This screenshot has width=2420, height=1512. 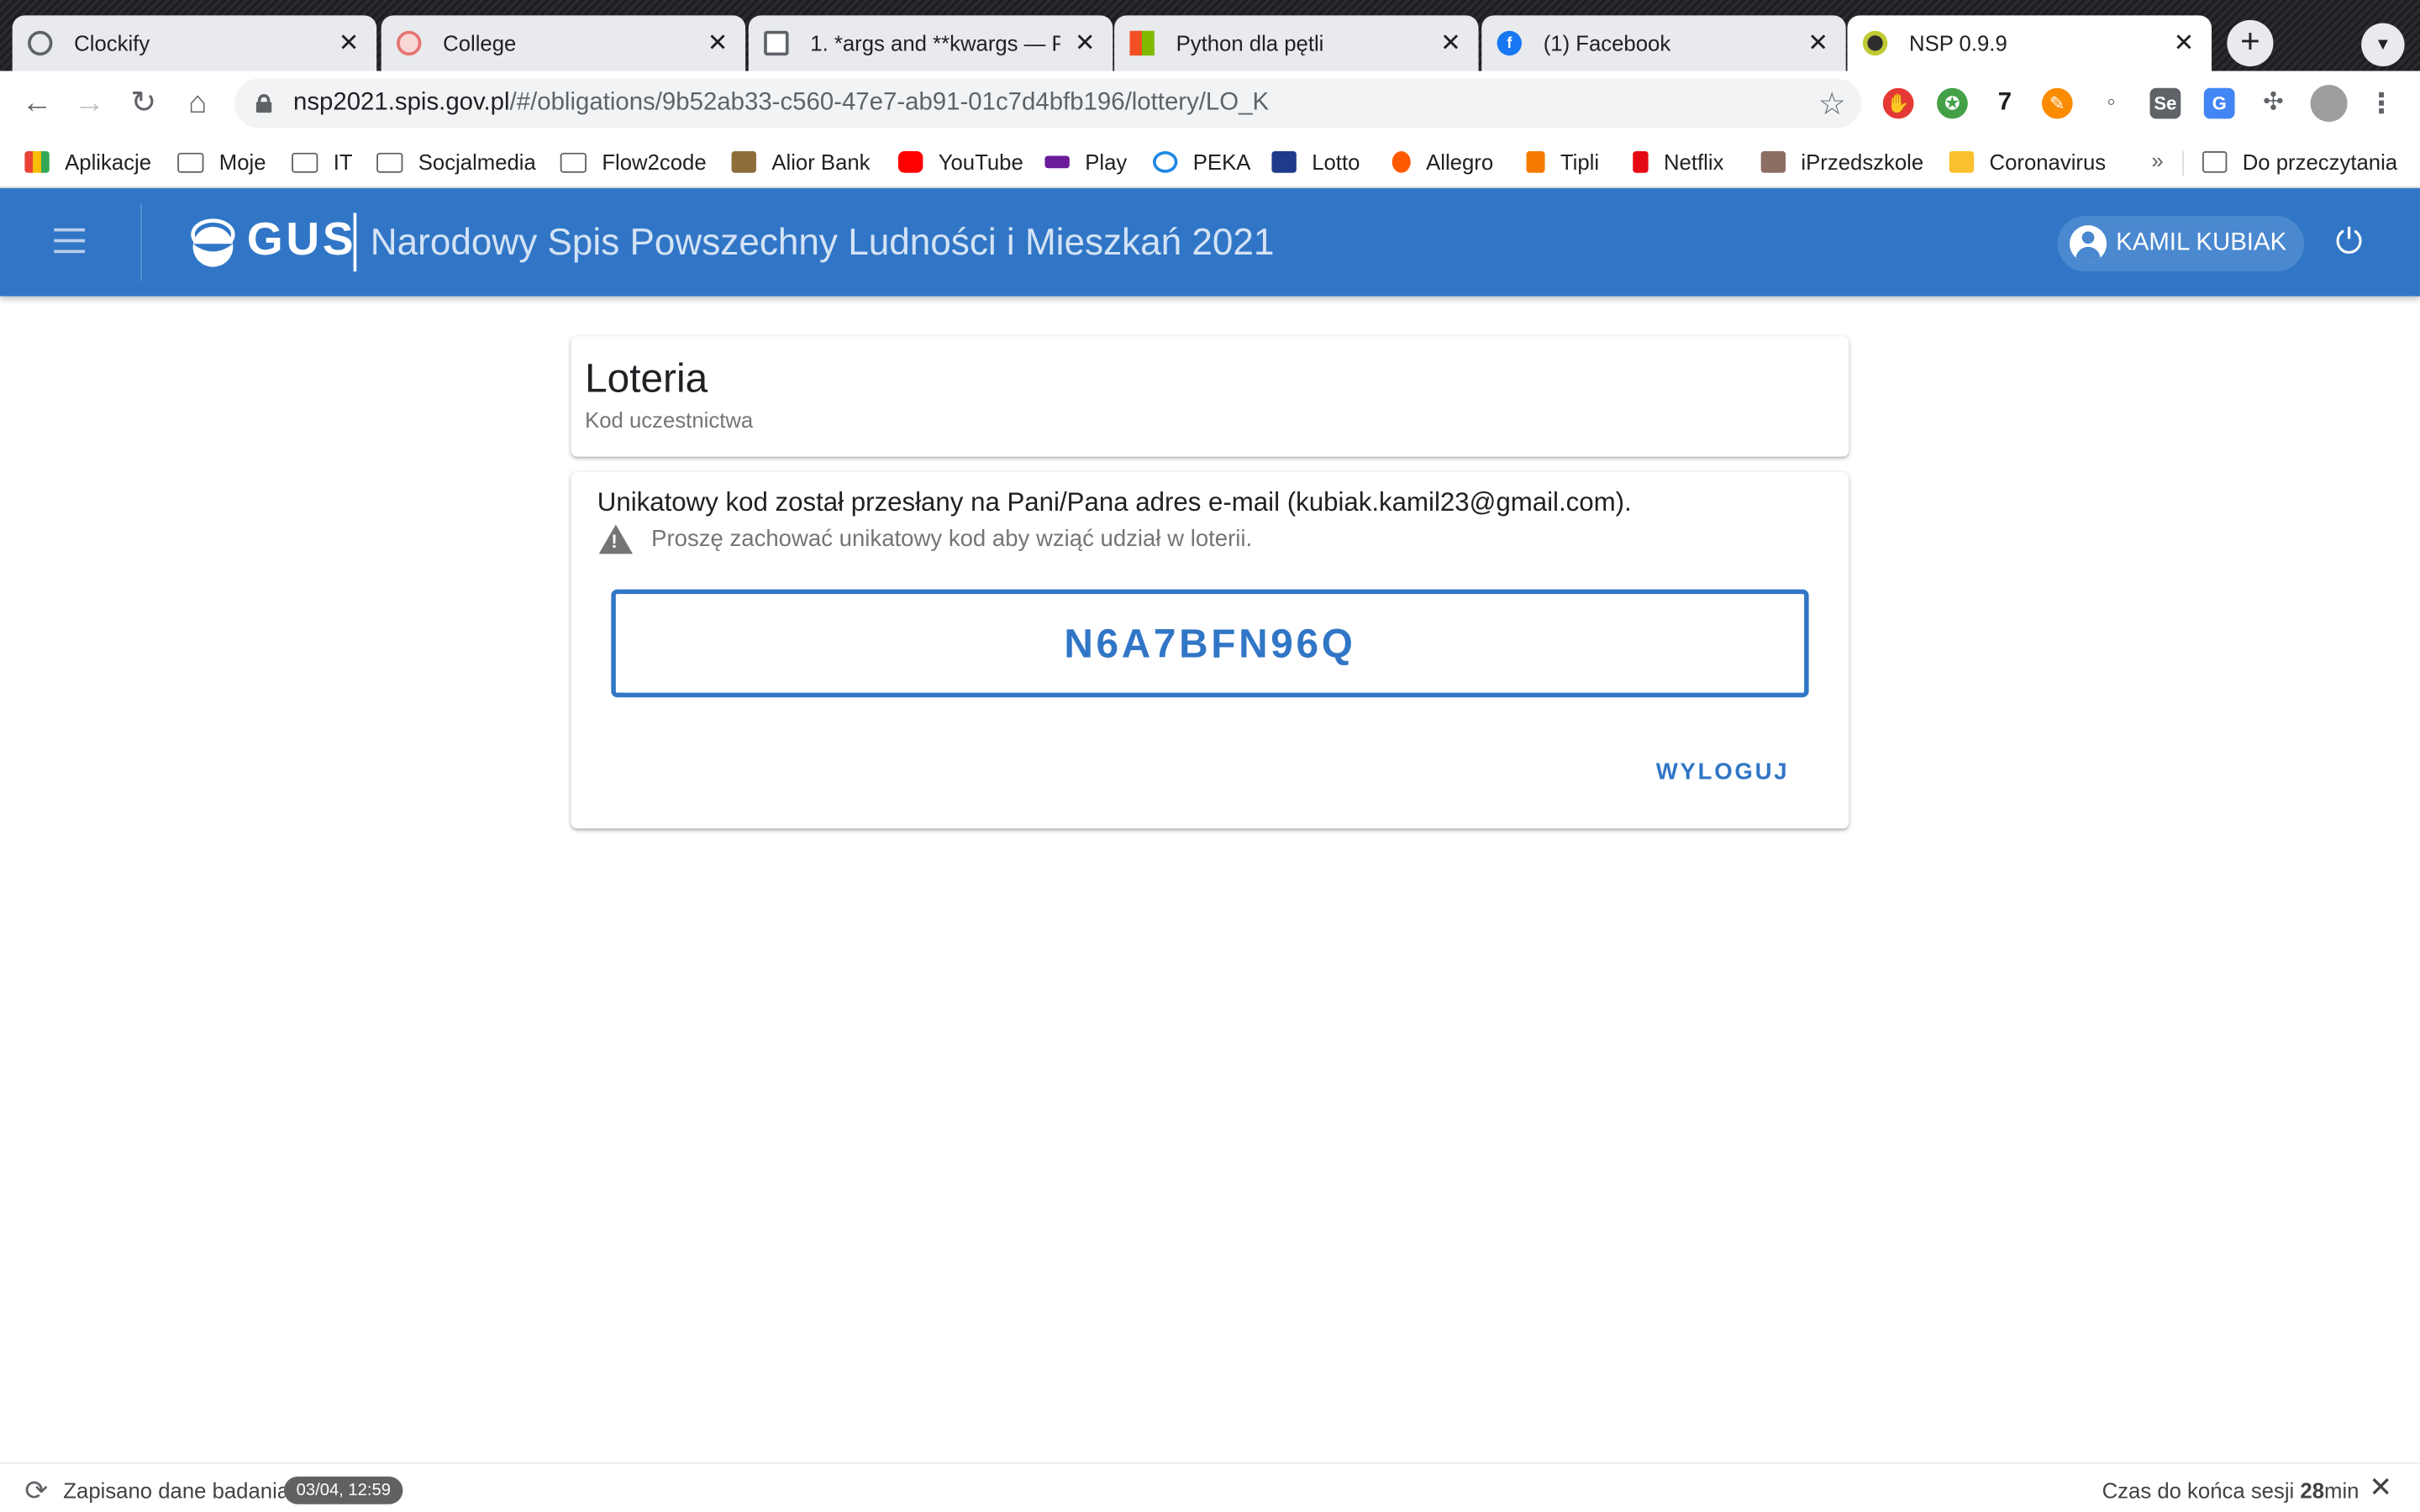 I want to click on sync-icon: ⟳, so click(x=36, y=1490).